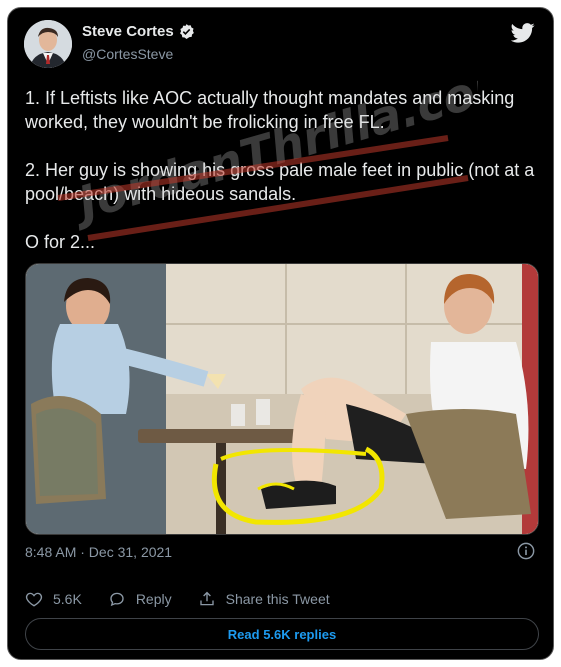 This screenshot has height=667, width=561. What do you see at coordinates (282, 634) in the screenshot?
I see `read-replies-button: Read 5.6K replies` at bounding box center [282, 634].